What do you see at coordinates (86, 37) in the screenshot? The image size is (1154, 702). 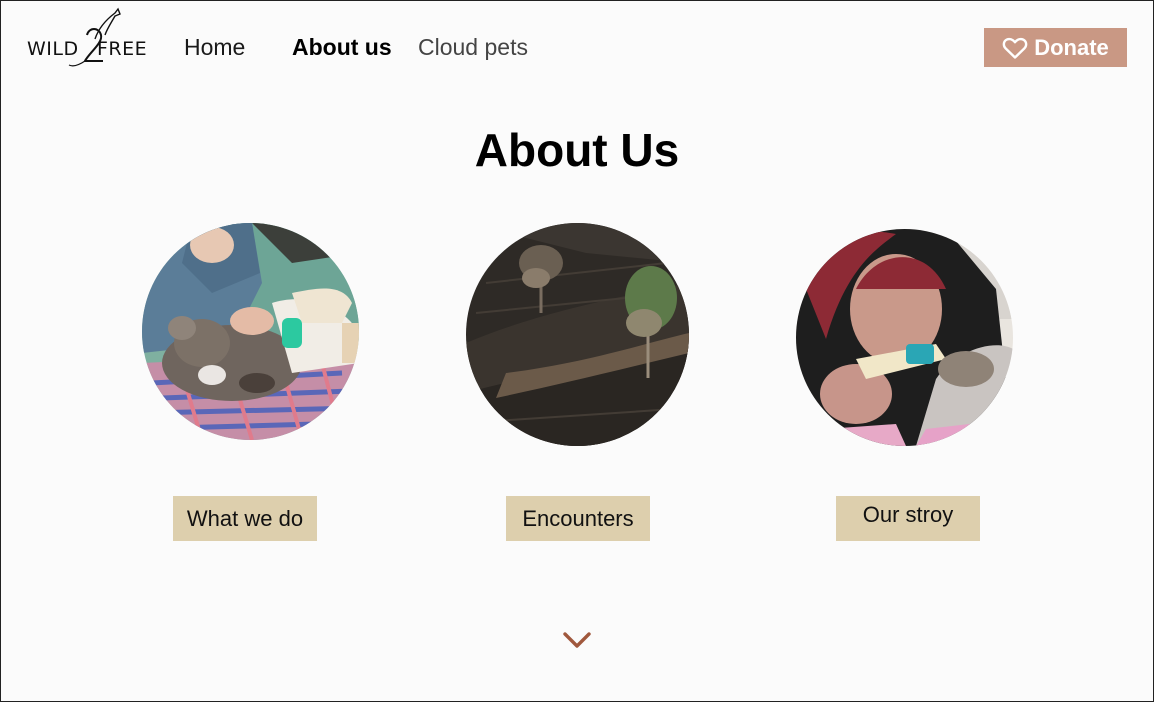 I see `wild2free-logo: WILD FREE` at bounding box center [86, 37].